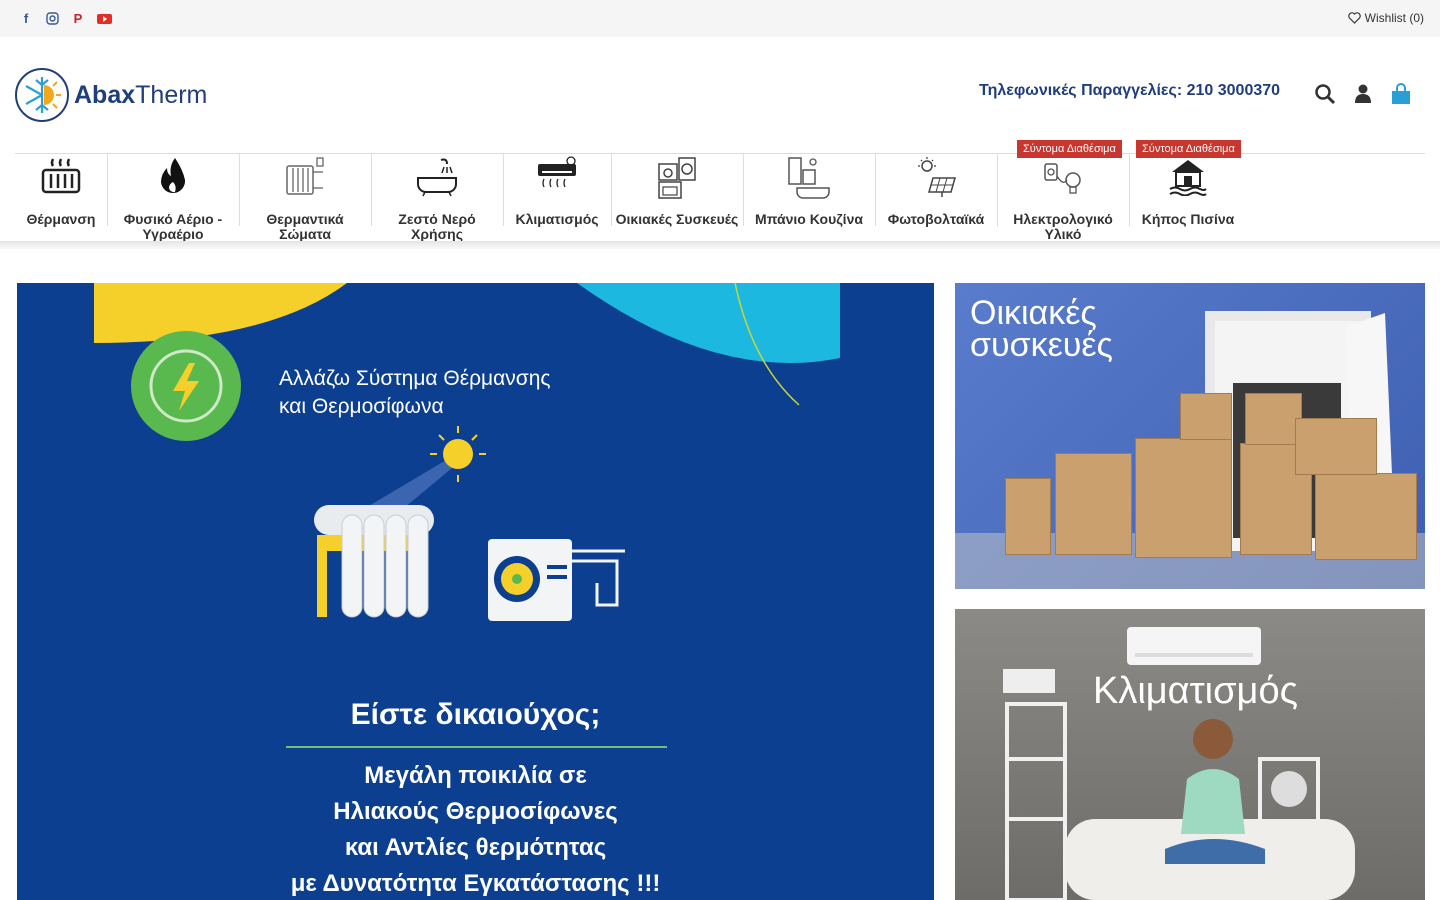  What do you see at coordinates (104, 18) in the screenshot?
I see `youtube-icon` at bounding box center [104, 18].